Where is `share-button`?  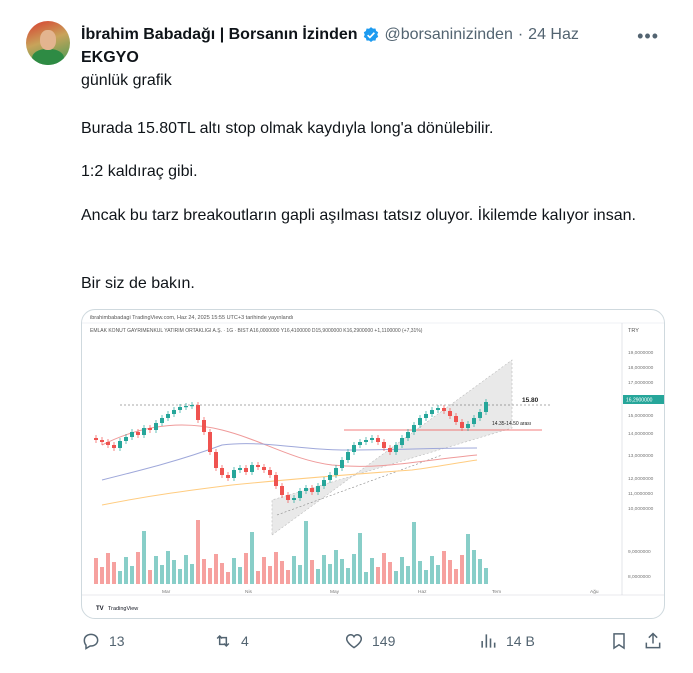 share-button is located at coordinates (657, 641).